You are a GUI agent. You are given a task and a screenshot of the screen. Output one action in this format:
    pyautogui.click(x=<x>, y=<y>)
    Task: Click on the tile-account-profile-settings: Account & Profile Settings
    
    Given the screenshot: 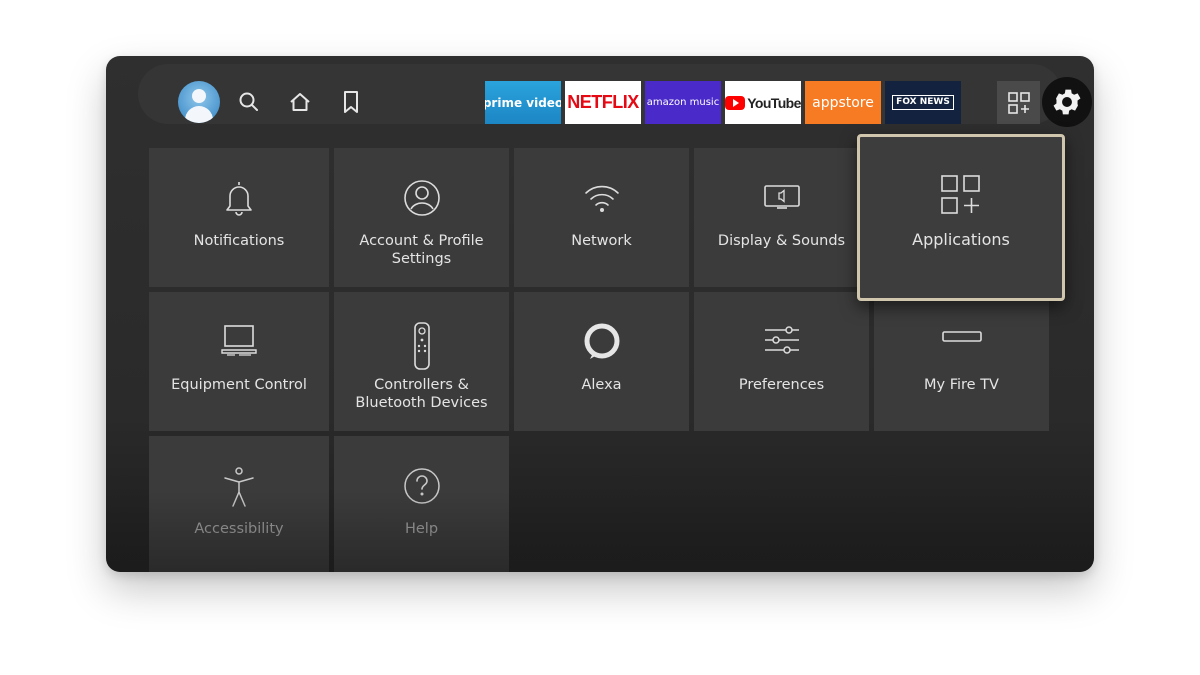 What is the action you would take?
    pyautogui.click(x=421, y=217)
    